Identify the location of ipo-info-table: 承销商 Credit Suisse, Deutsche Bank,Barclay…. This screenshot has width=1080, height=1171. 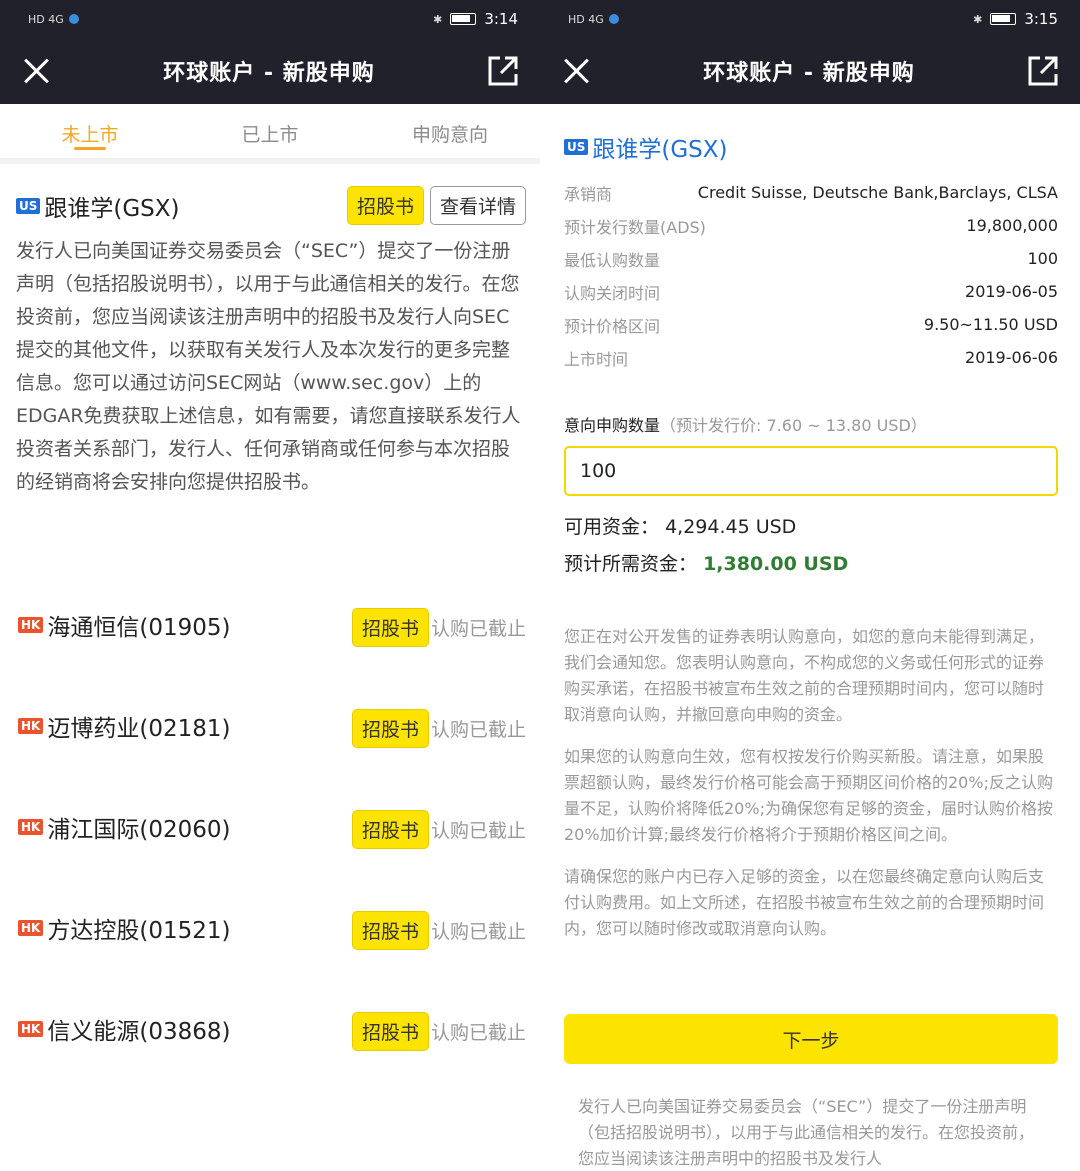
(810, 269).